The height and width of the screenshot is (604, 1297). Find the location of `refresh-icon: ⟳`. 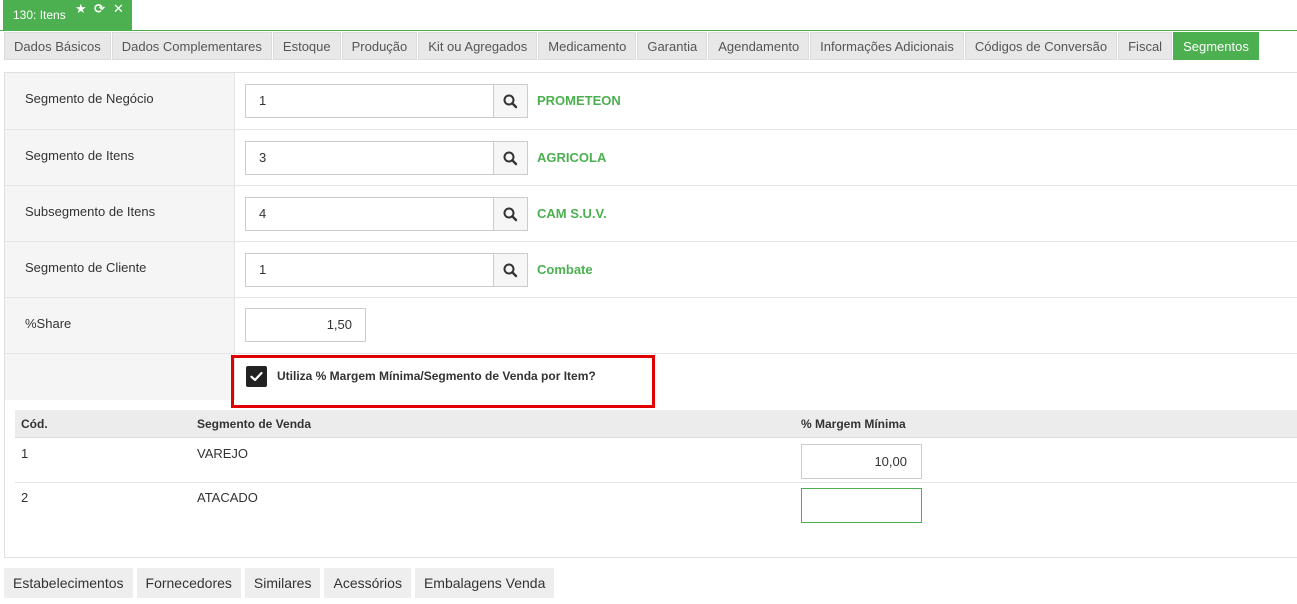

refresh-icon: ⟳ is located at coordinates (99, 9).